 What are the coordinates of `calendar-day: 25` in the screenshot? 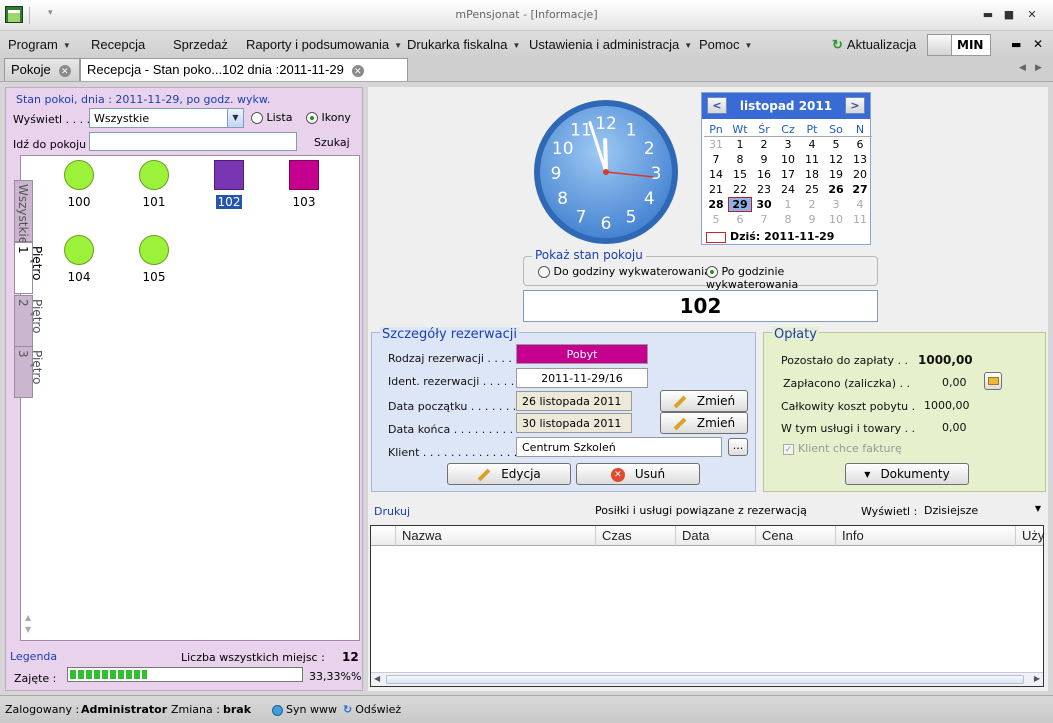 It's located at (812, 189).